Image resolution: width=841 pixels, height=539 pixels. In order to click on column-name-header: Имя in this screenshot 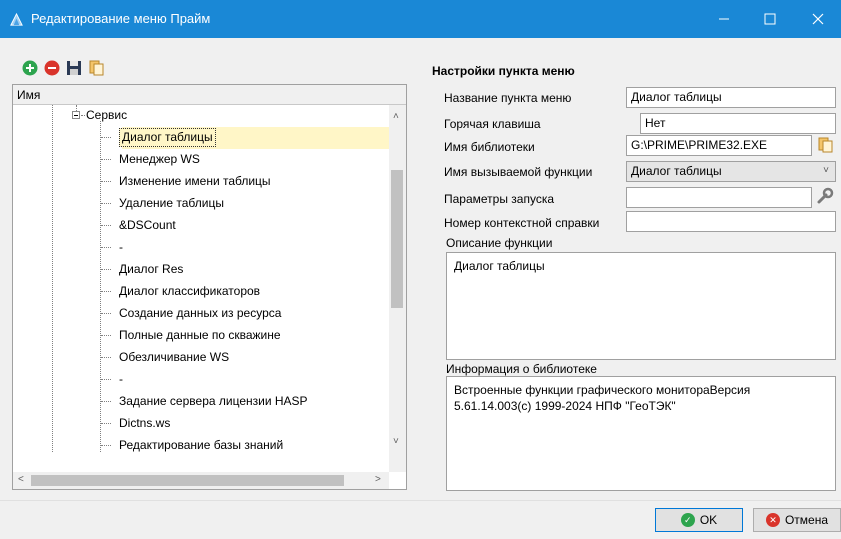, I will do `click(29, 95)`.